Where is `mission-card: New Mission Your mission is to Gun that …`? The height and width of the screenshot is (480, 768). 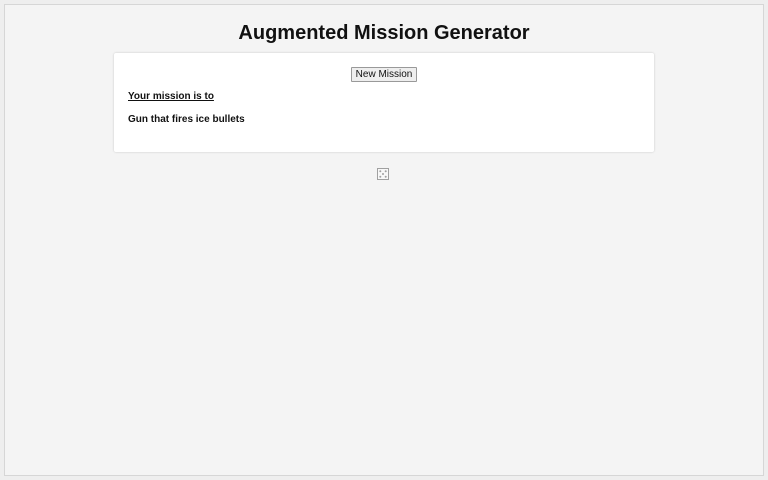 mission-card: New Mission Your mission is to Gun that … is located at coordinates (384, 102).